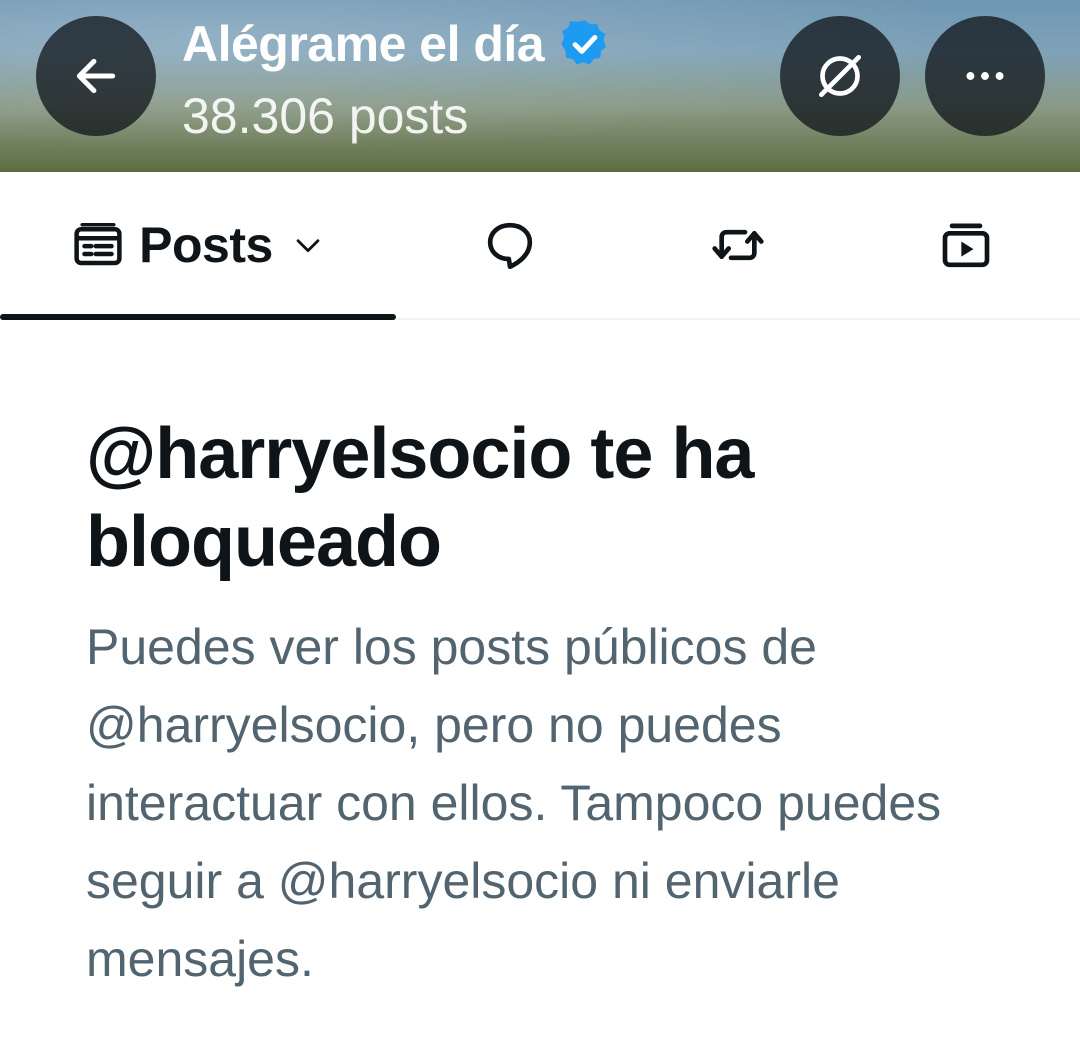 This screenshot has height=1055, width=1080. What do you see at coordinates (397, 80) in the screenshot?
I see `header-title-block: Alégrame el día 38.306 posts` at bounding box center [397, 80].